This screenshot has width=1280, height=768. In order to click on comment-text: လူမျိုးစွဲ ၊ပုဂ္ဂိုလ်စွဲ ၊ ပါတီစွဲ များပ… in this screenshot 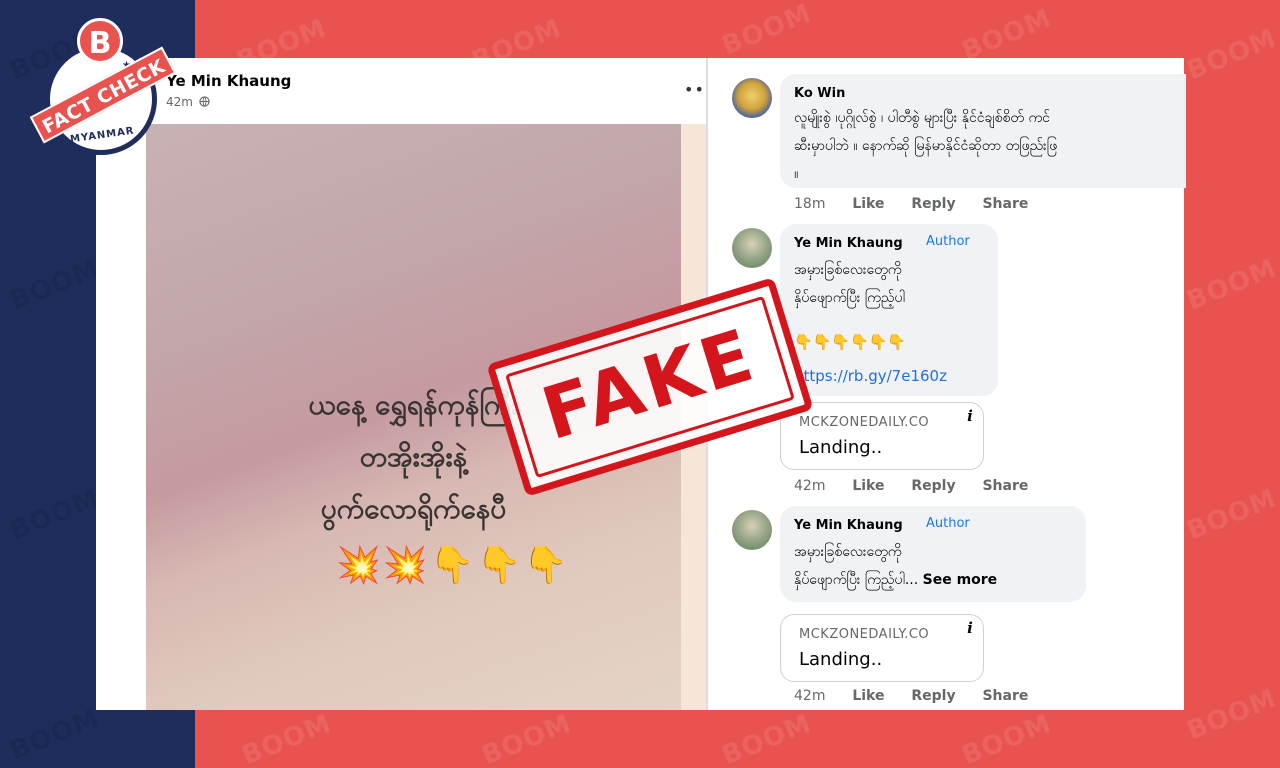, I will do `click(989, 146)`.